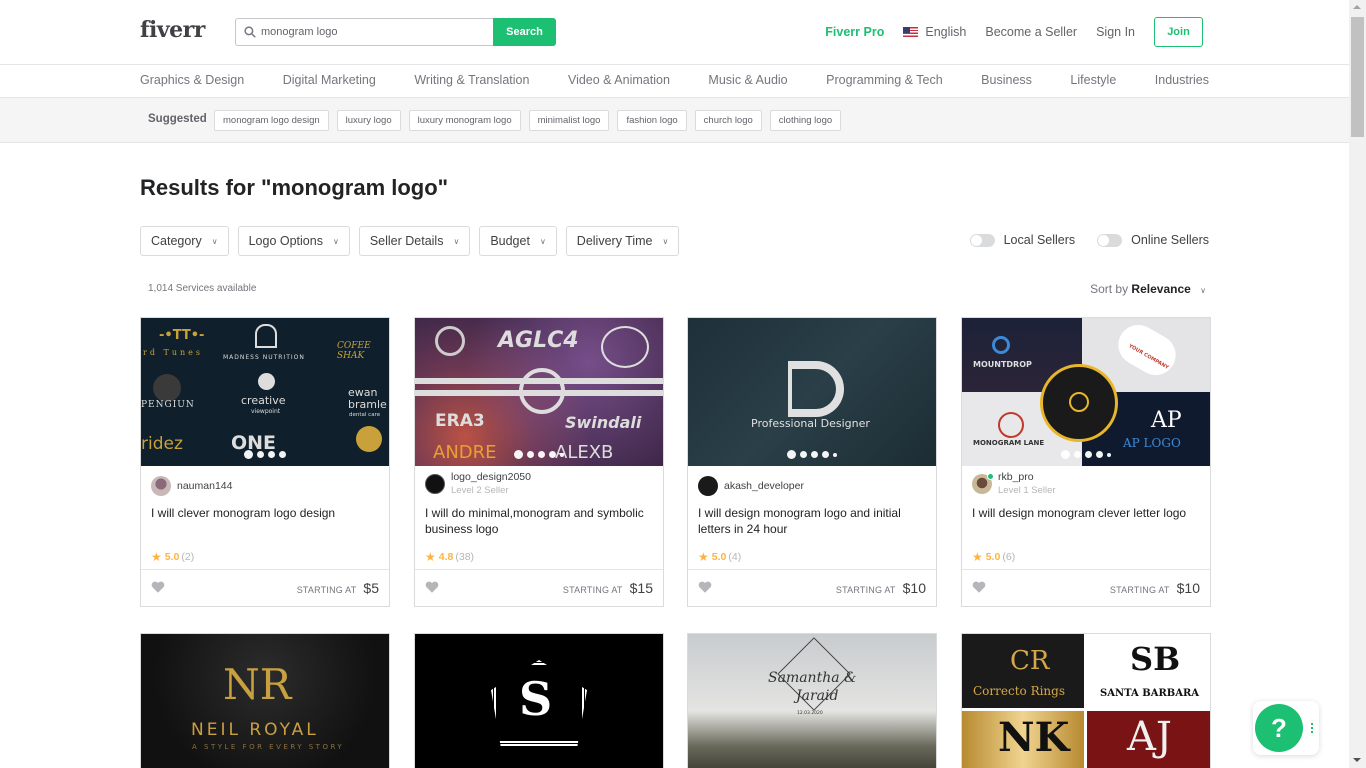 This screenshot has height=768, width=1366. Describe the element at coordinates (414, 241) in the screenshot. I see `filter-seller-details: Seller Details ∨` at that location.